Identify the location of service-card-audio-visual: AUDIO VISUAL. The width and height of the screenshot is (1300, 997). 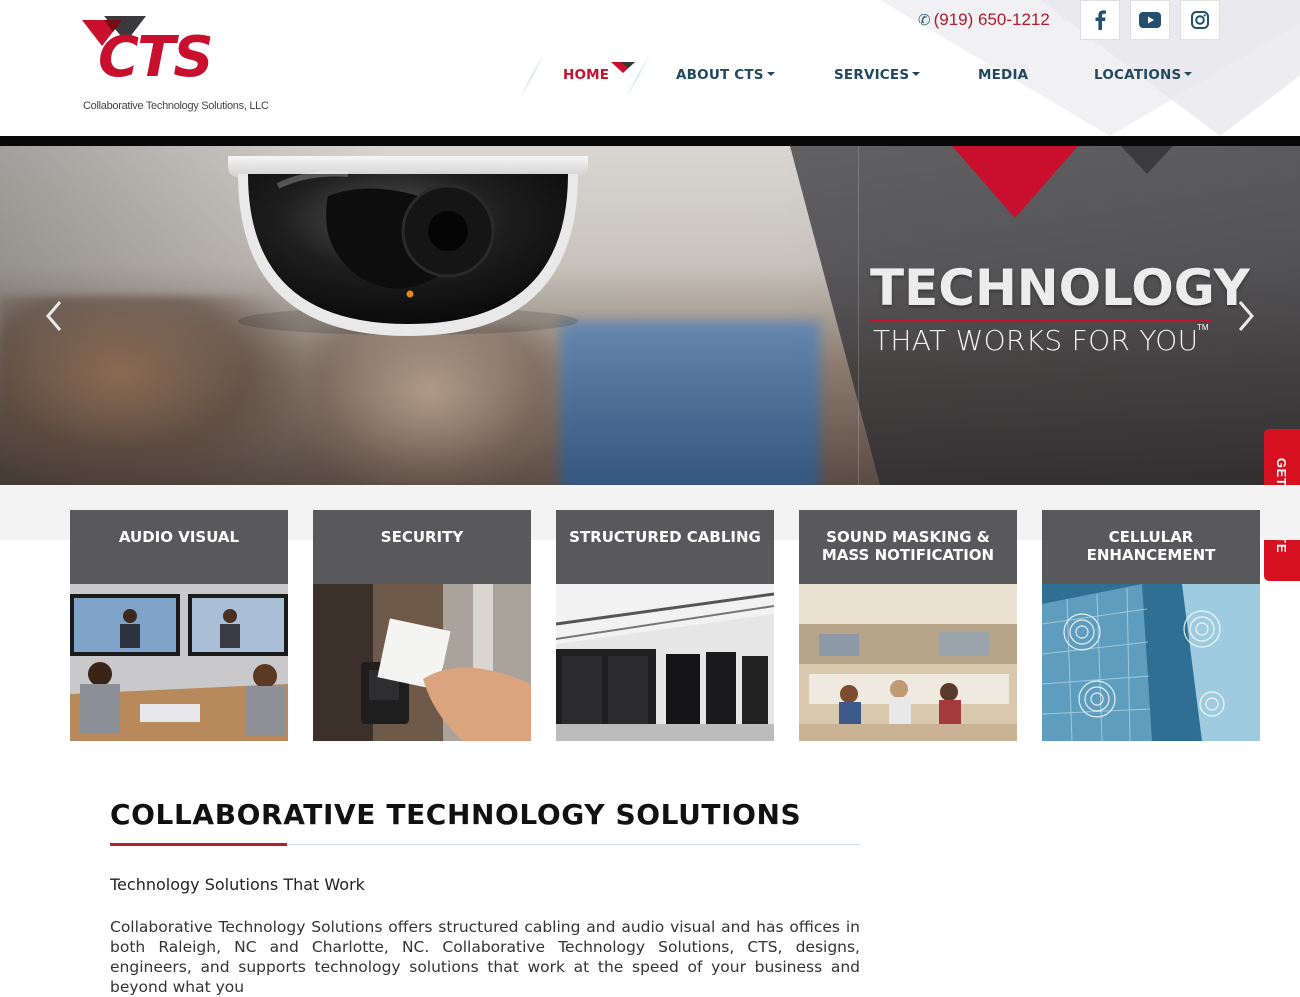
(179, 625).